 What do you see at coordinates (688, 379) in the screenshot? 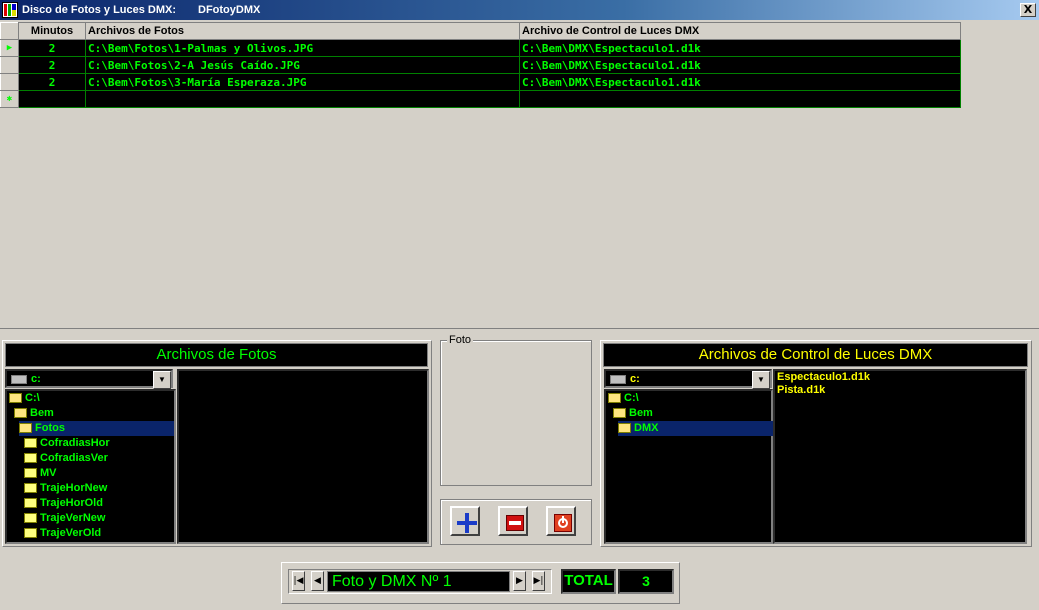
I see `dmx-drive-select: c: ▼` at bounding box center [688, 379].